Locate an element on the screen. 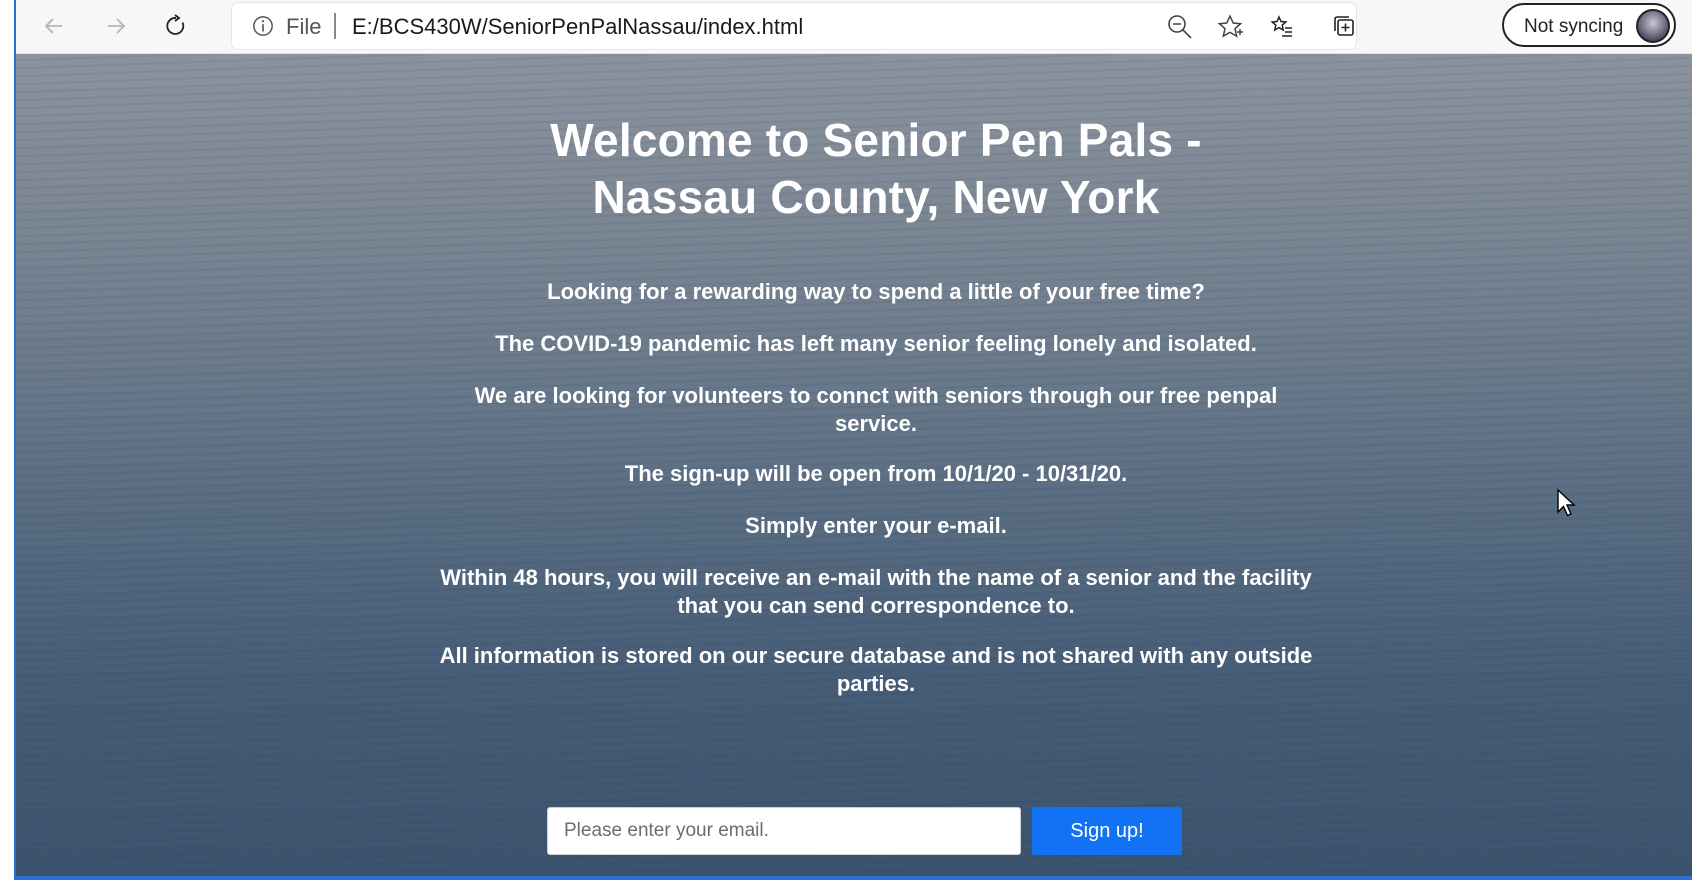 The width and height of the screenshot is (1692, 880). email-instruction: Simply enter your e-mail. is located at coordinates (876, 525).